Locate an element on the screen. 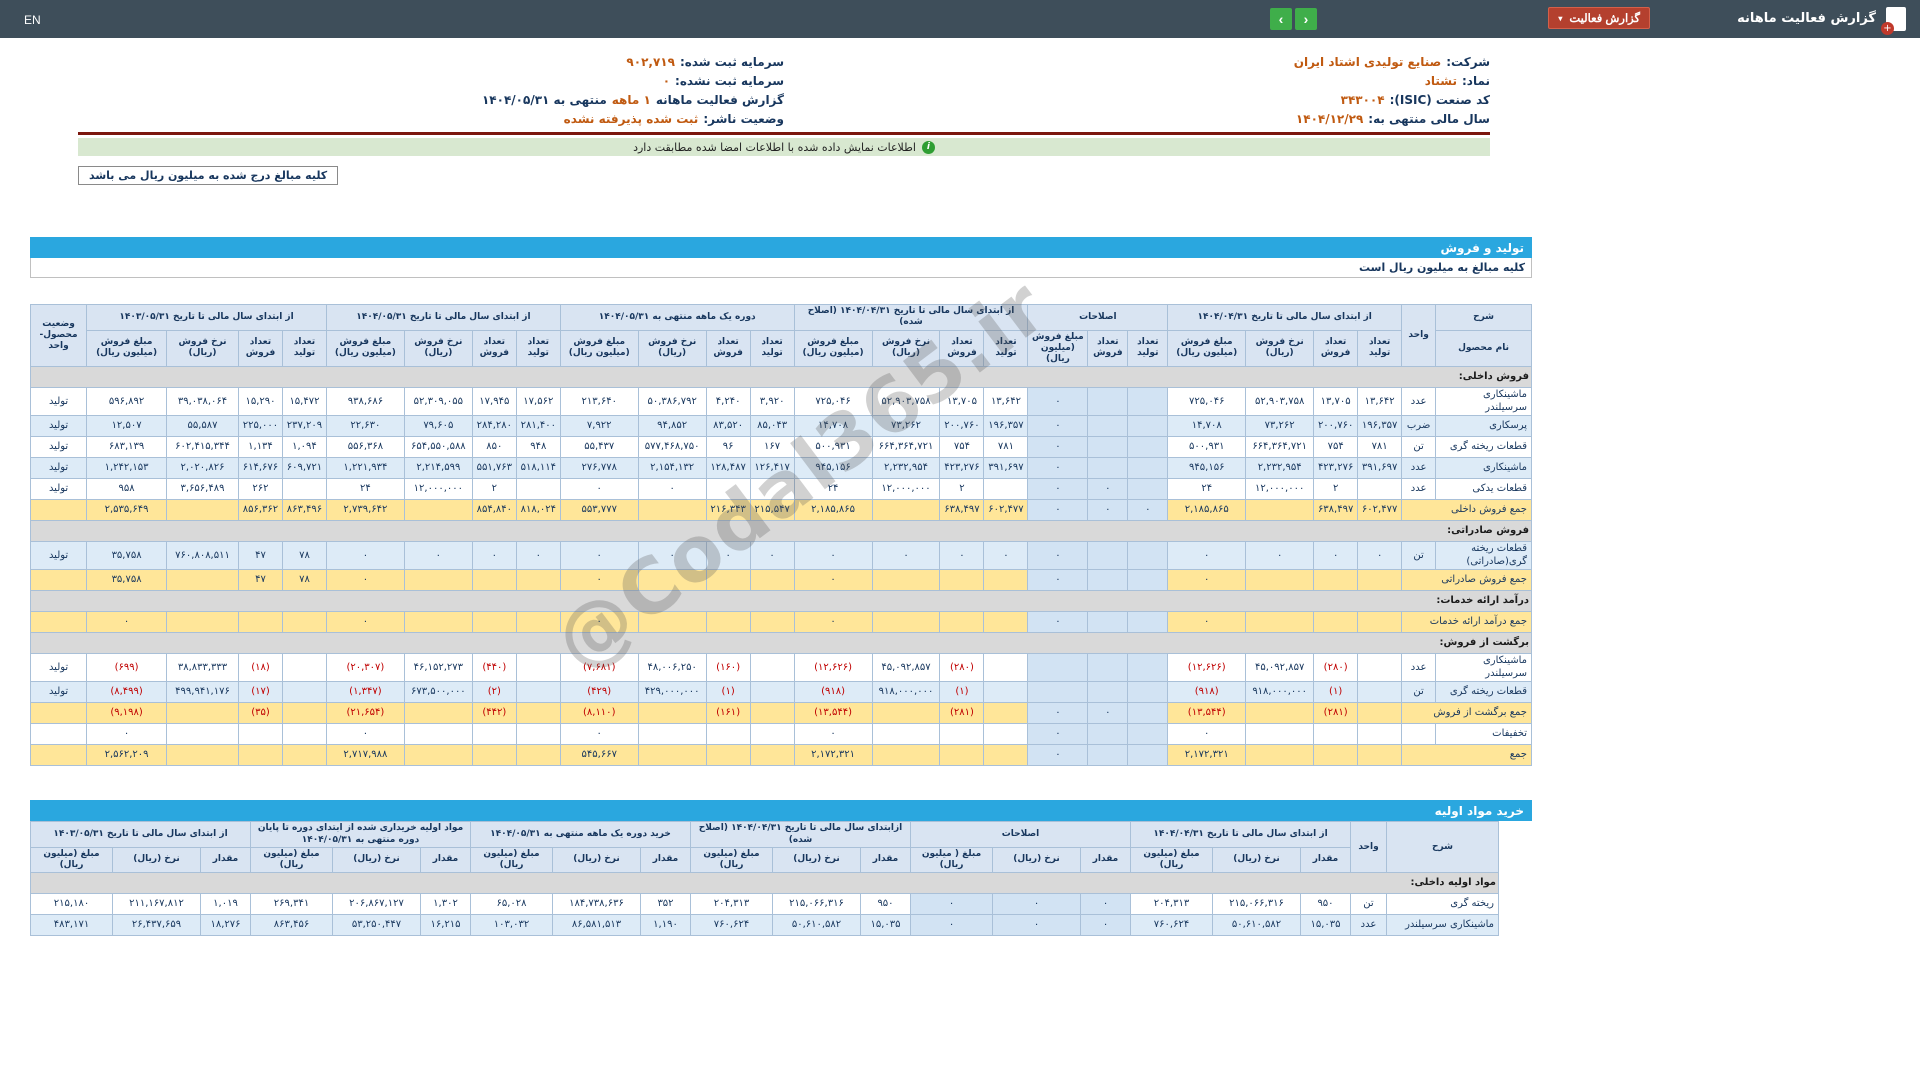 The width and height of the screenshot is (1920, 1080). language-en-button: EN is located at coordinates (32, 20).